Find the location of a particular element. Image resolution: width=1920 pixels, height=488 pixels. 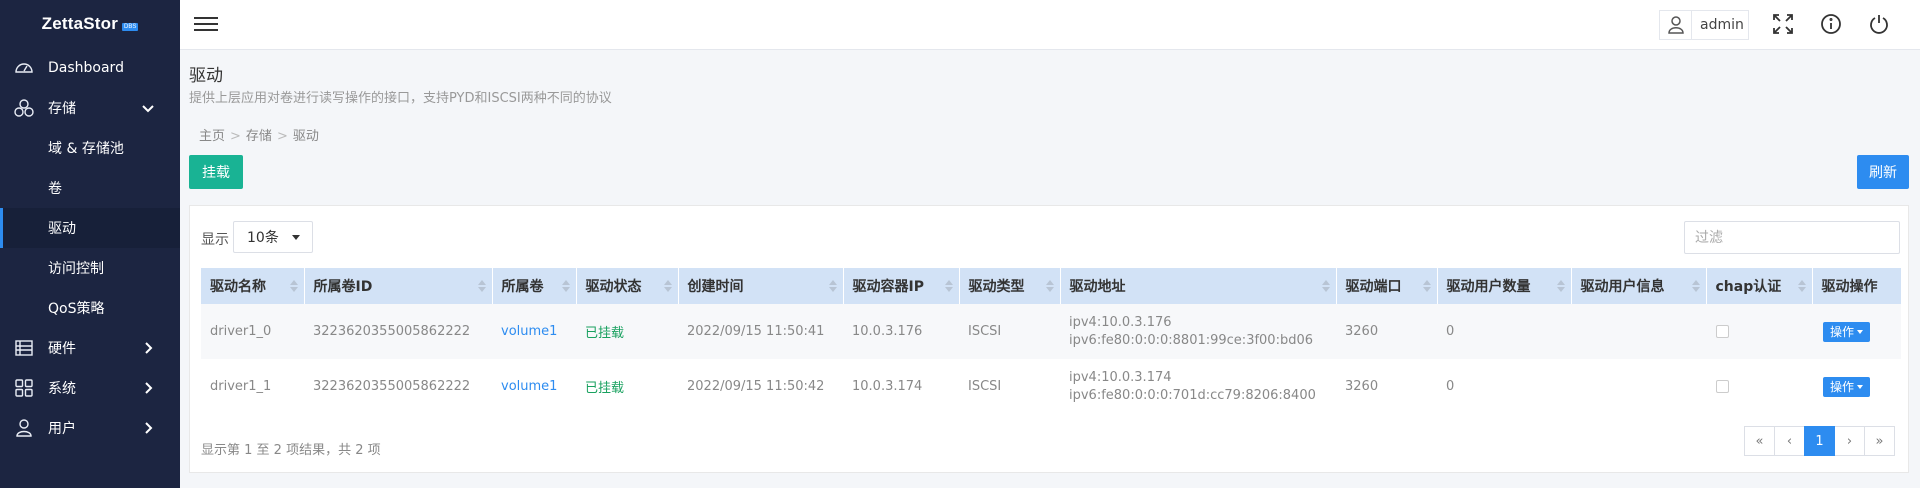

first-page-button: « is located at coordinates (1759, 441).